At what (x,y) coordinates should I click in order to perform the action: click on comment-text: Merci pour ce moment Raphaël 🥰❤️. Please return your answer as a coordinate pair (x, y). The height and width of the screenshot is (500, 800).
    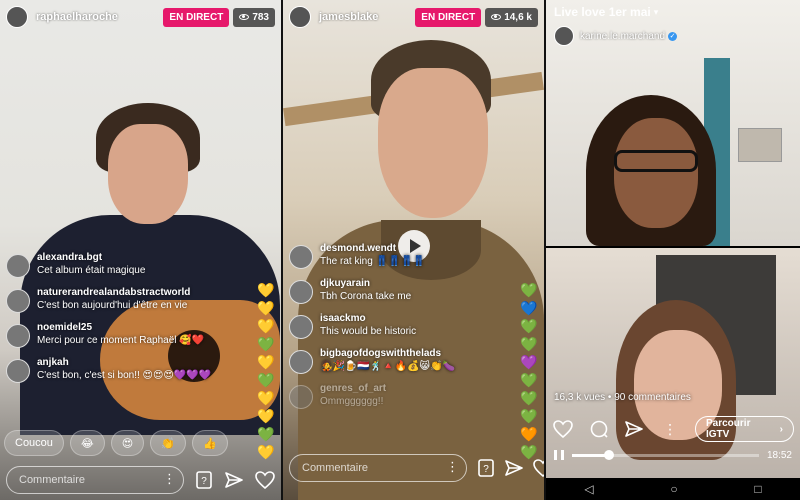
    Looking at the image, I should click on (121, 340).